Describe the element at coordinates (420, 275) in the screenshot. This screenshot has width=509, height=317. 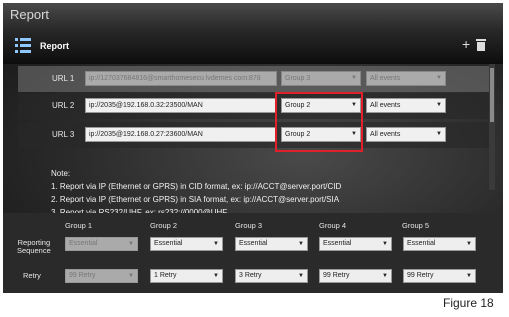
I see `retry-value-5: 99 Retry` at that location.